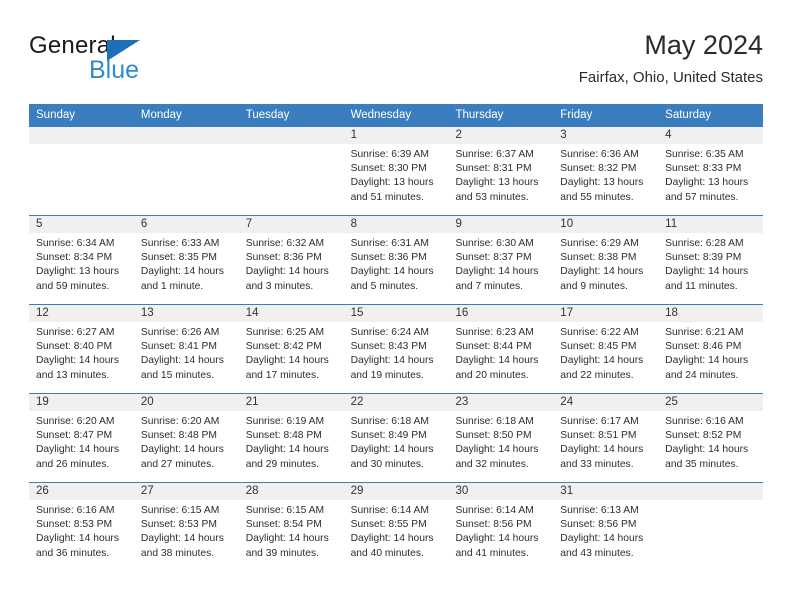 Image resolution: width=792 pixels, height=612 pixels. What do you see at coordinates (704, 243) in the screenshot?
I see `sunrise-text: Sunrise: 6:28 AM` at bounding box center [704, 243].